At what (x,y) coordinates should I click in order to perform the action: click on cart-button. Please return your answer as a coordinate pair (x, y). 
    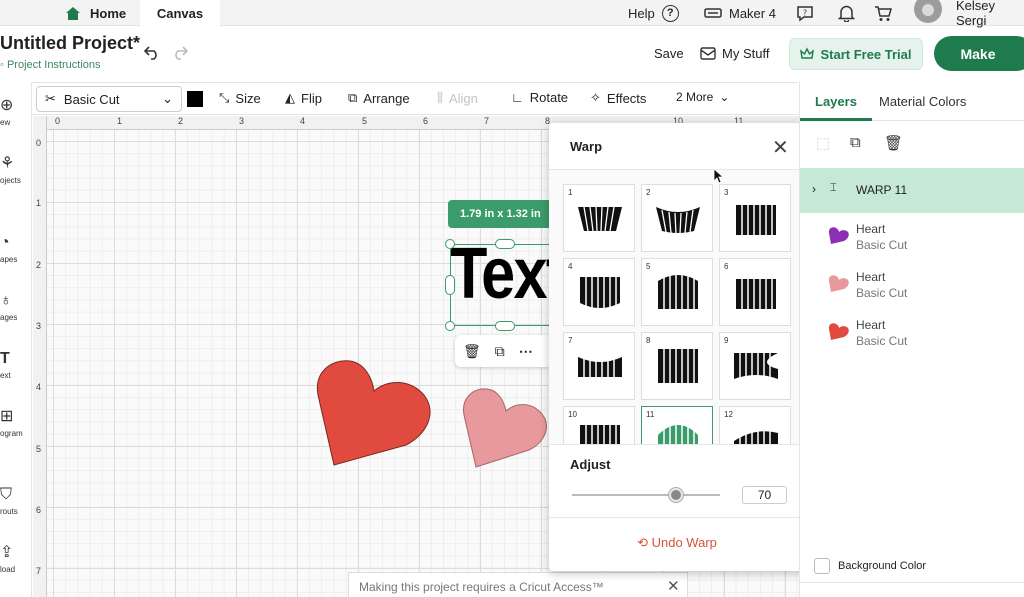
    Looking at the image, I should click on (883, 13).